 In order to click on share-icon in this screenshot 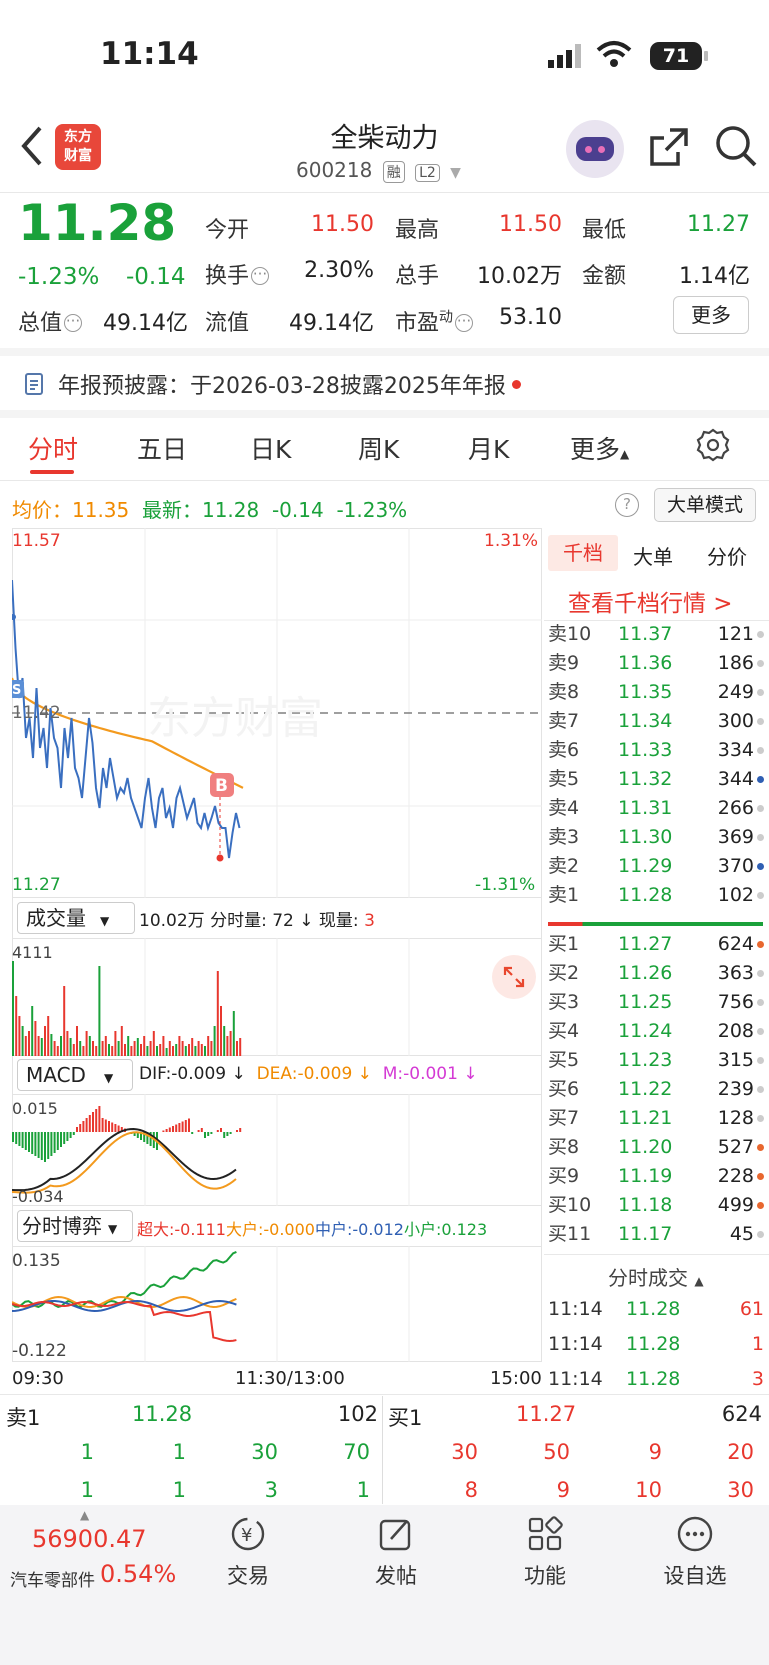, I will do `click(669, 149)`.